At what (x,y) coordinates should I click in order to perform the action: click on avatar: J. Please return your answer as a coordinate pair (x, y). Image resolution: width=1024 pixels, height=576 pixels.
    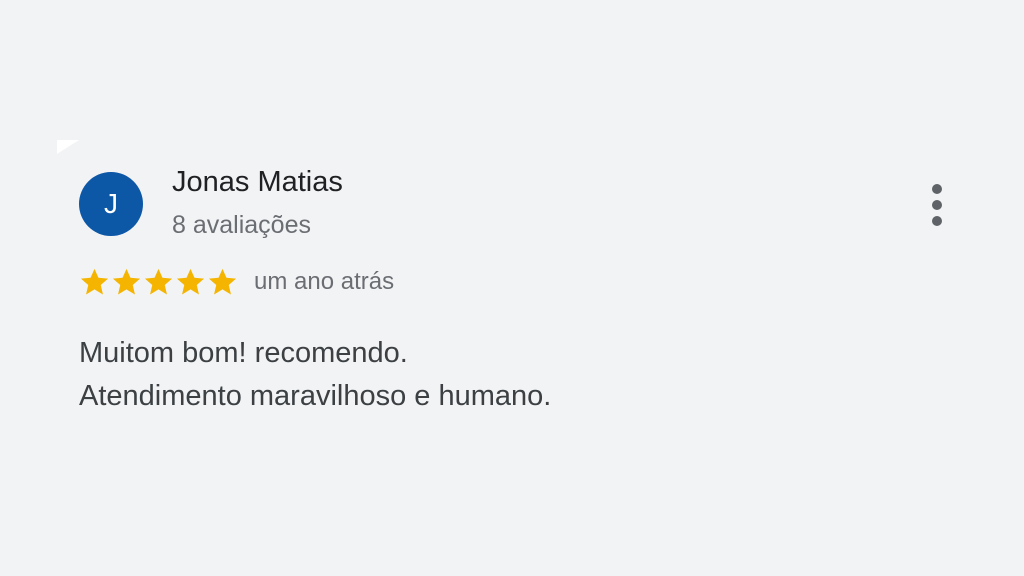
    Looking at the image, I should click on (111, 204).